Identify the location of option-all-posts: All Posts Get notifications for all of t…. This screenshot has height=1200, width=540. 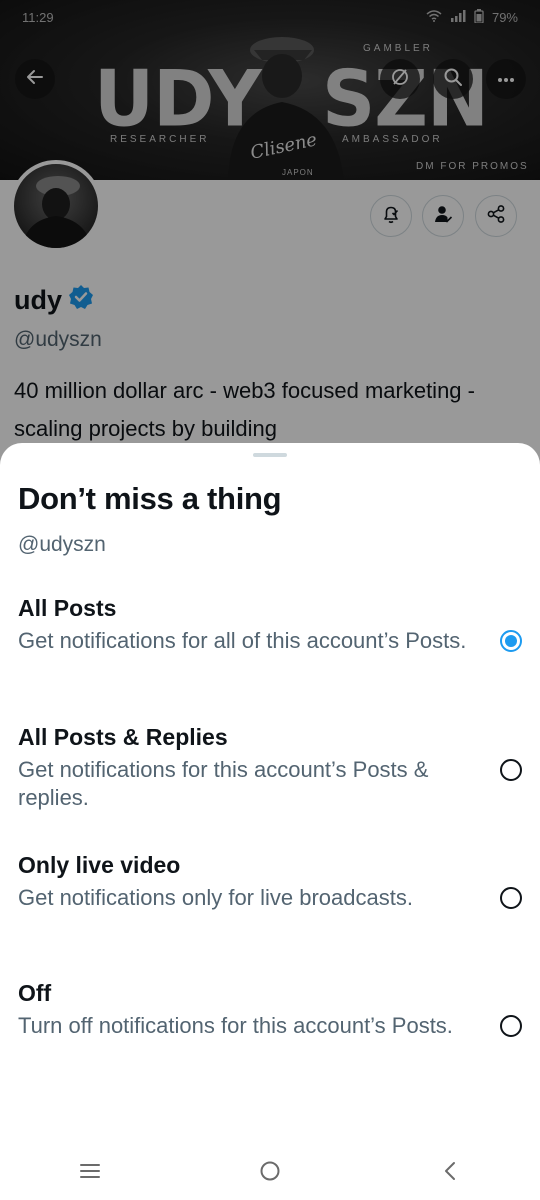
(270, 650).